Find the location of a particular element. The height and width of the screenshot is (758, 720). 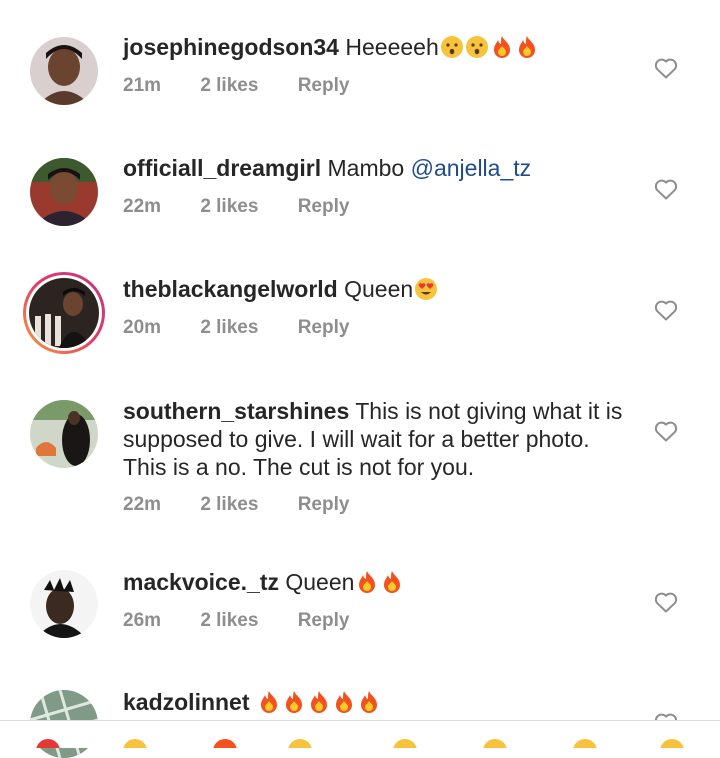

comment-text: josephinegodson34 Heeeeeh is located at coordinates (378, 47).